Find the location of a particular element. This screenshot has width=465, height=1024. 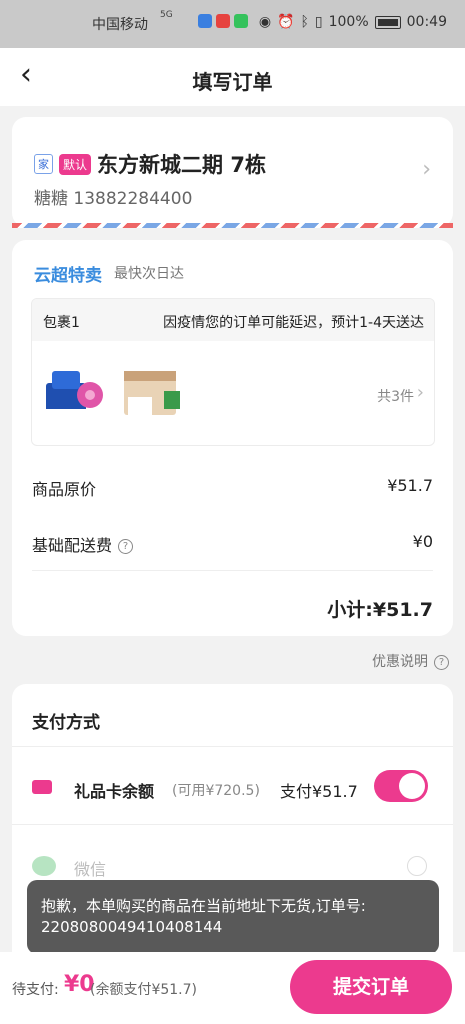

nav-bar: ‹ 填写订单 is located at coordinates (232, 77).